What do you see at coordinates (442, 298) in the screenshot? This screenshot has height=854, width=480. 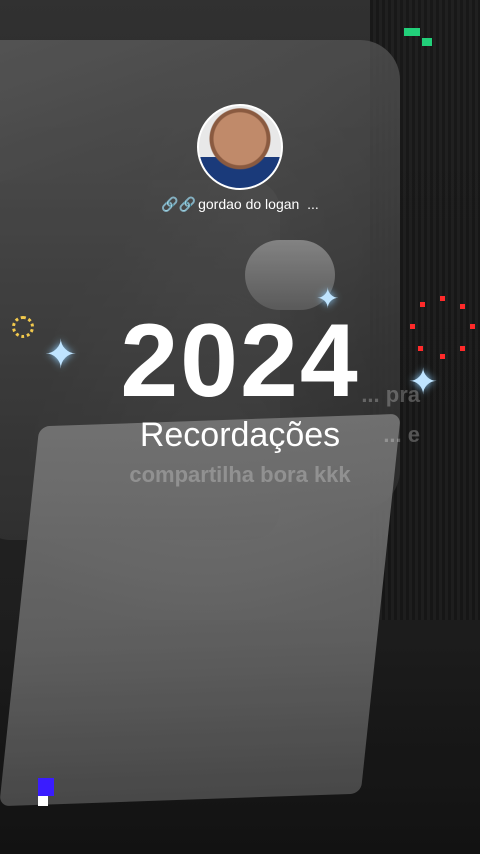 I see `red-dot` at bounding box center [442, 298].